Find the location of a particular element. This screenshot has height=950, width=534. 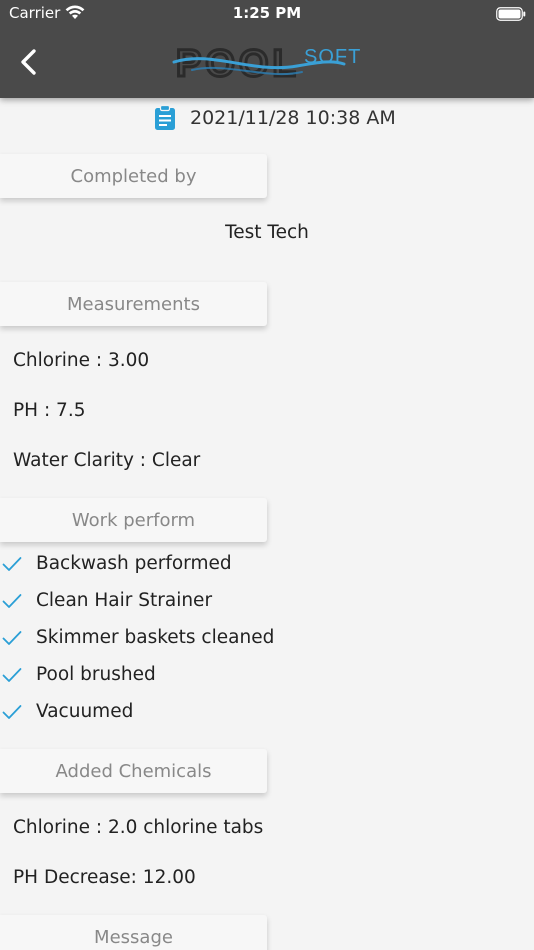

chemical-chlorine: Chlorine : 2.0 chlorine tabs is located at coordinates (138, 827).